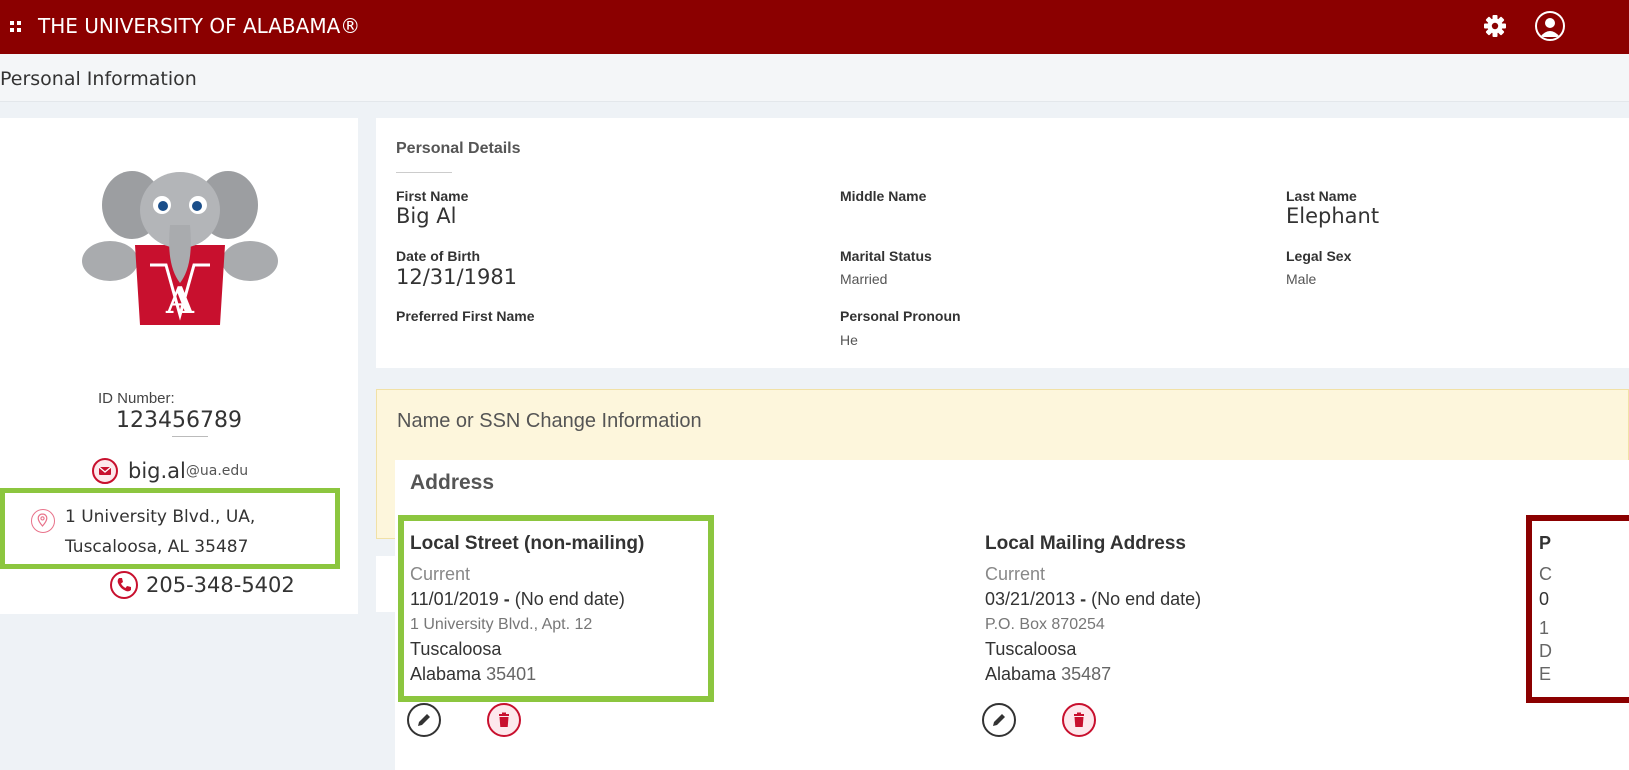 The image size is (1629, 770). Describe the element at coordinates (900, 316) in the screenshot. I see `personal-pronoun-label: Personal Pronoun` at that location.